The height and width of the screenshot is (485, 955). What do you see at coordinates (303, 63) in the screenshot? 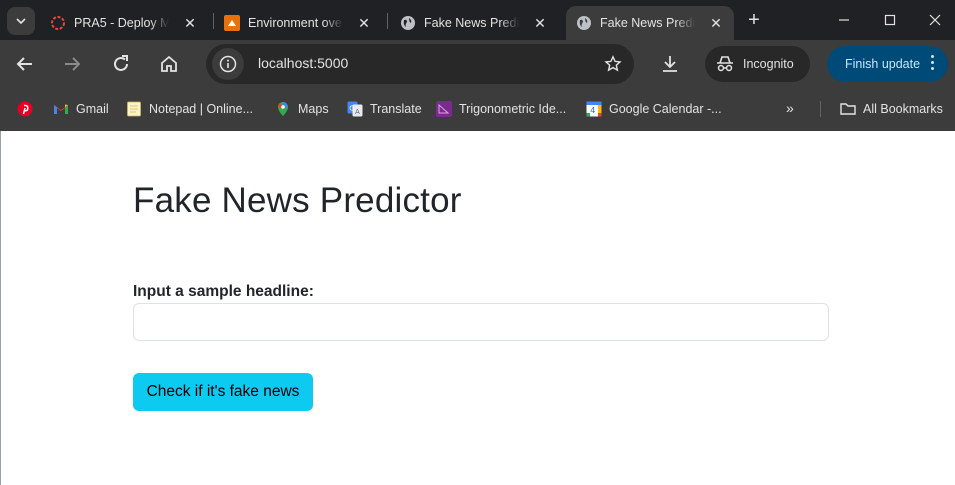
I see `url-text: localhost:5000` at bounding box center [303, 63].